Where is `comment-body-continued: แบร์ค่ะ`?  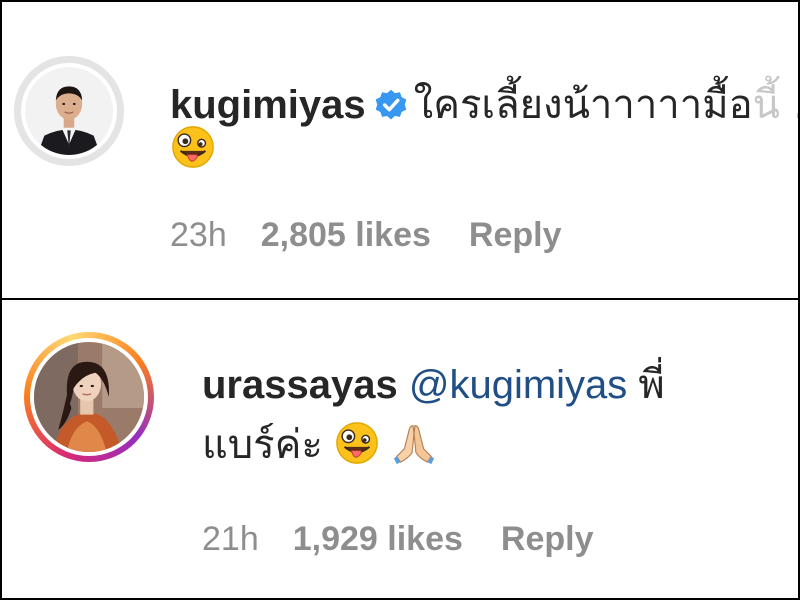
comment-body-continued: แบร์ค่ะ is located at coordinates (262, 445).